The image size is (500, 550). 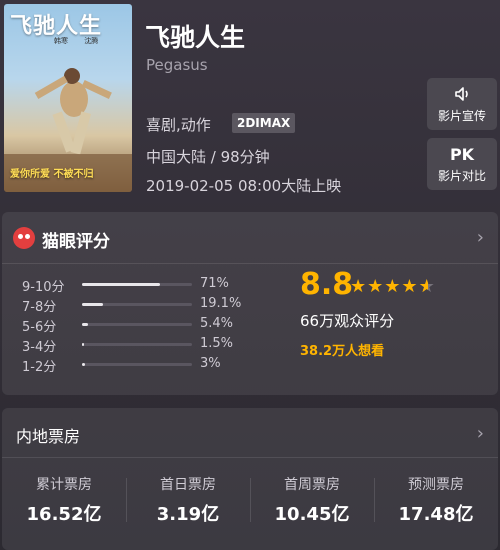 What do you see at coordinates (178, 125) in the screenshot?
I see `movie-genre: 喜剧,动作` at bounding box center [178, 125].